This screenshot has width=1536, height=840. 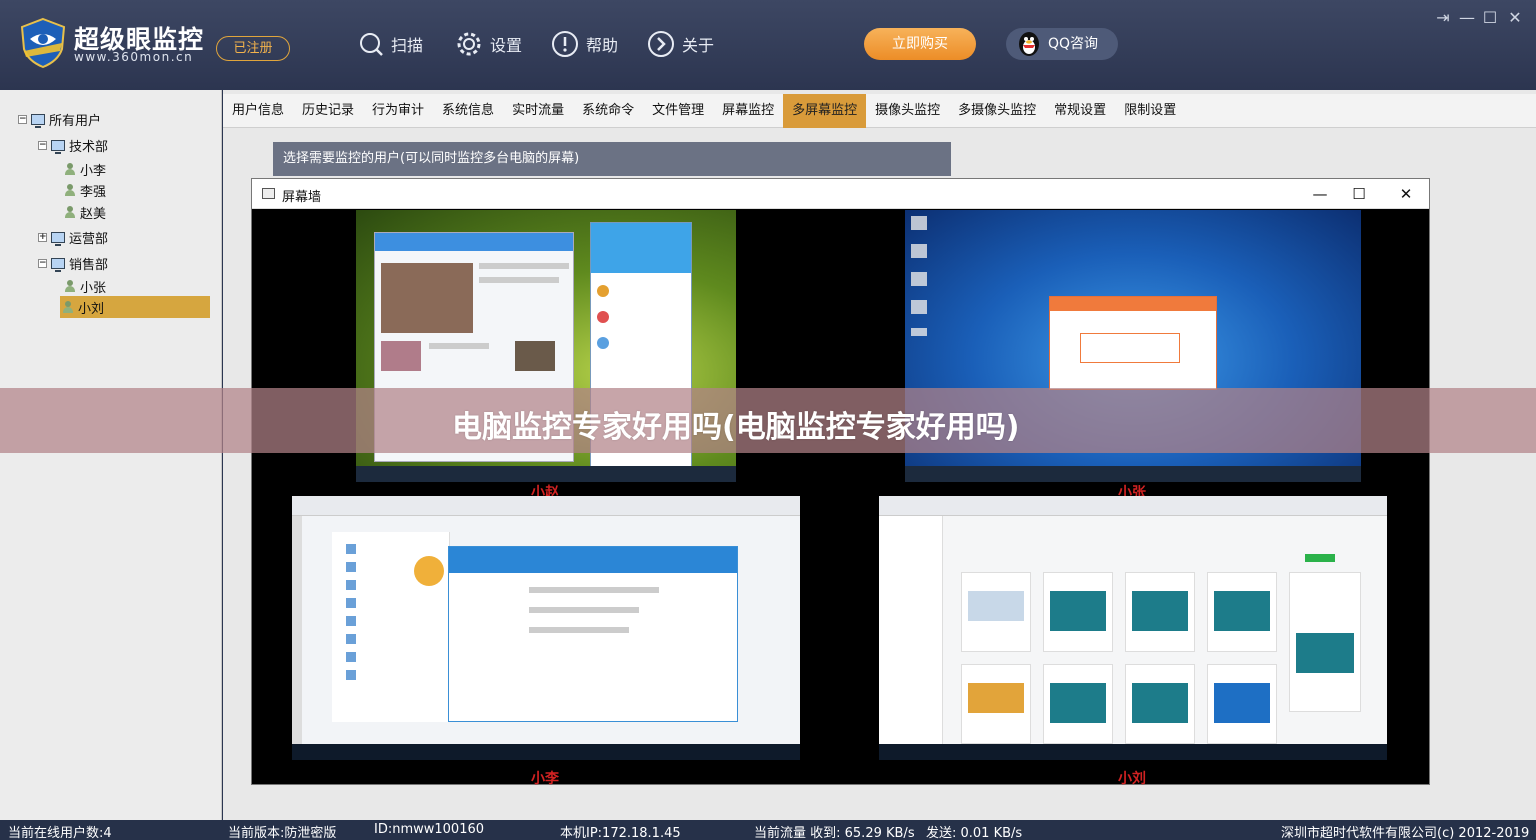 What do you see at coordinates (974, 833) in the screenshot?
I see `traffic-sent: 发送: 0.01 KB/s` at bounding box center [974, 833].